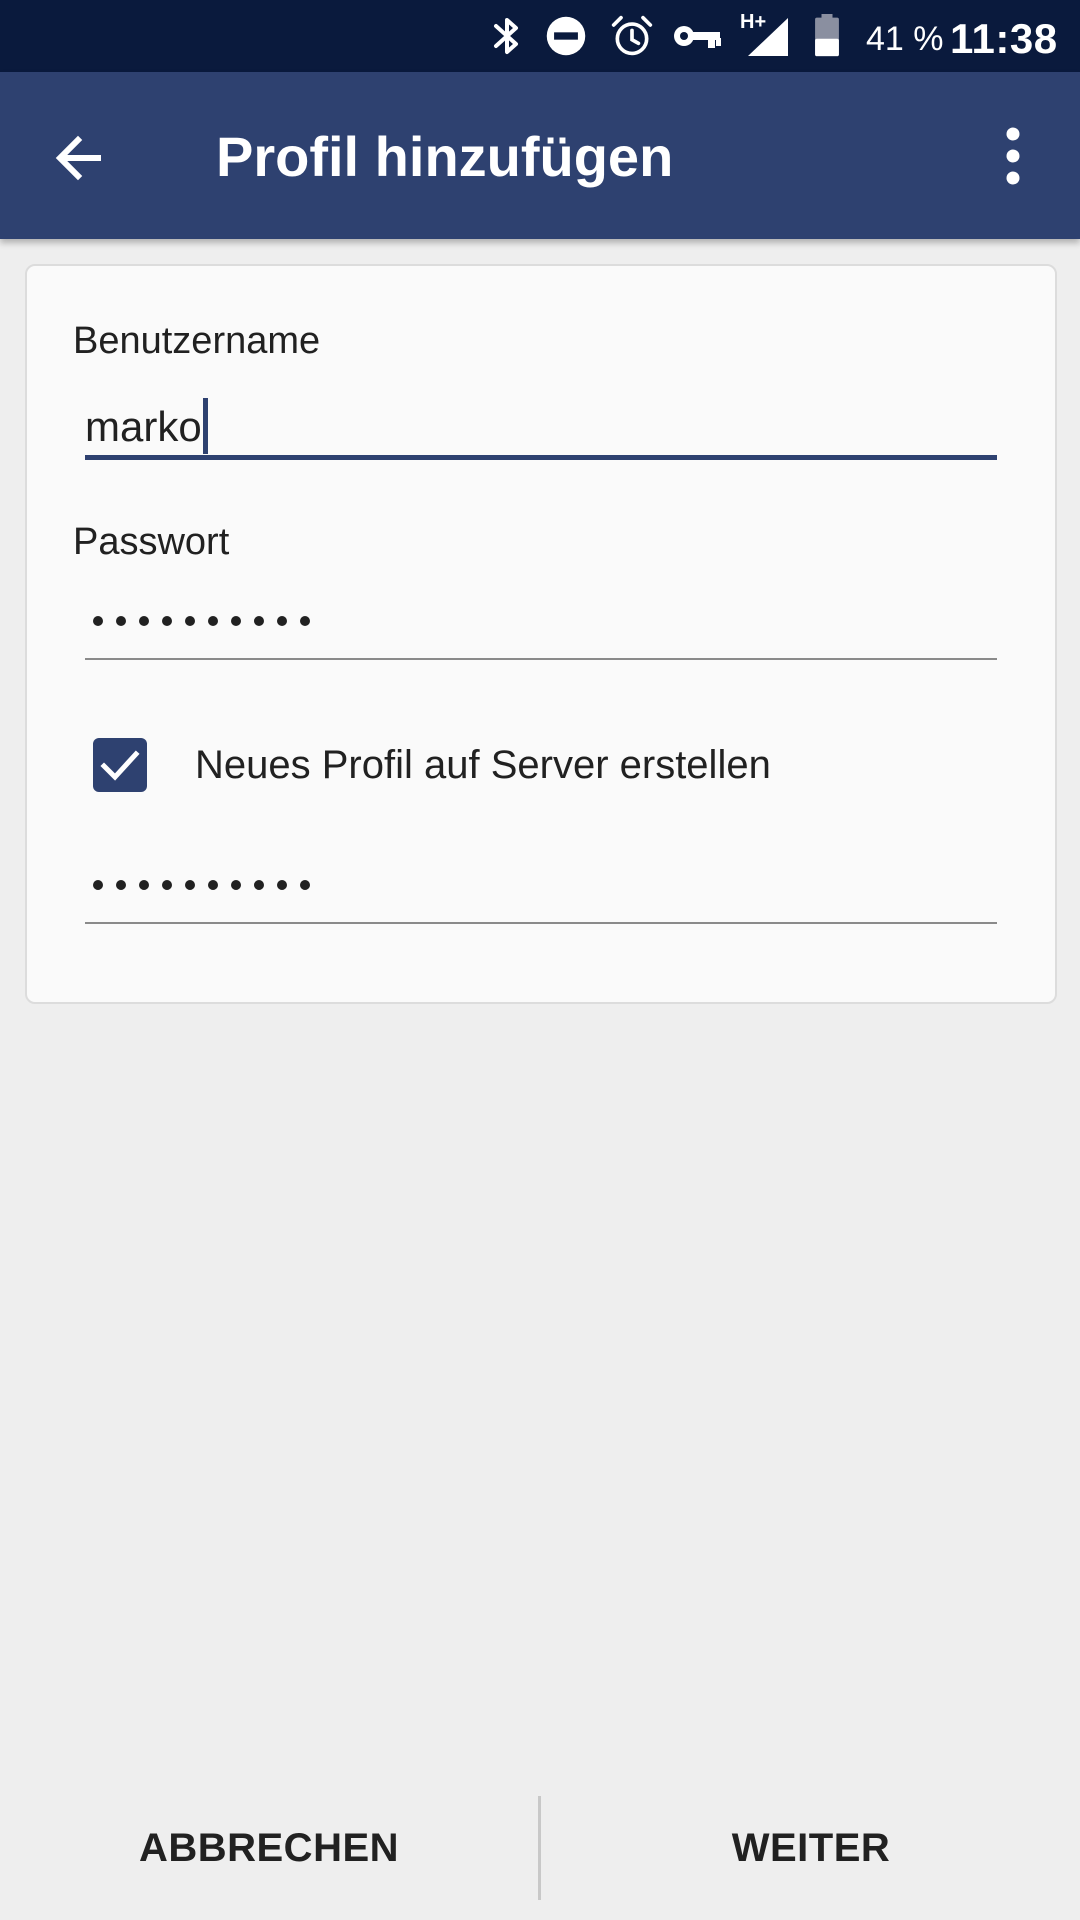  What do you see at coordinates (768, 37) in the screenshot?
I see `signal-icon` at bounding box center [768, 37].